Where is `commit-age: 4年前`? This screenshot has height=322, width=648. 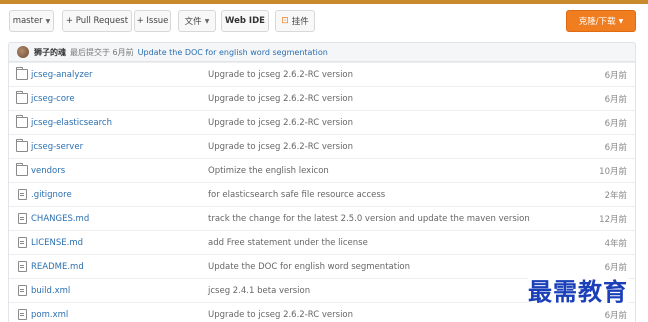
commit-age: 4年前 is located at coordinates (615, 243).